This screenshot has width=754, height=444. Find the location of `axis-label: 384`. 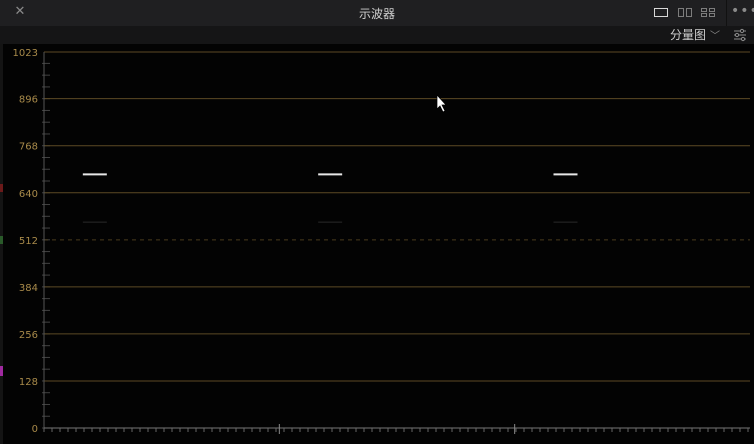

axis-label: 384 is located at coordinates (28, 288).